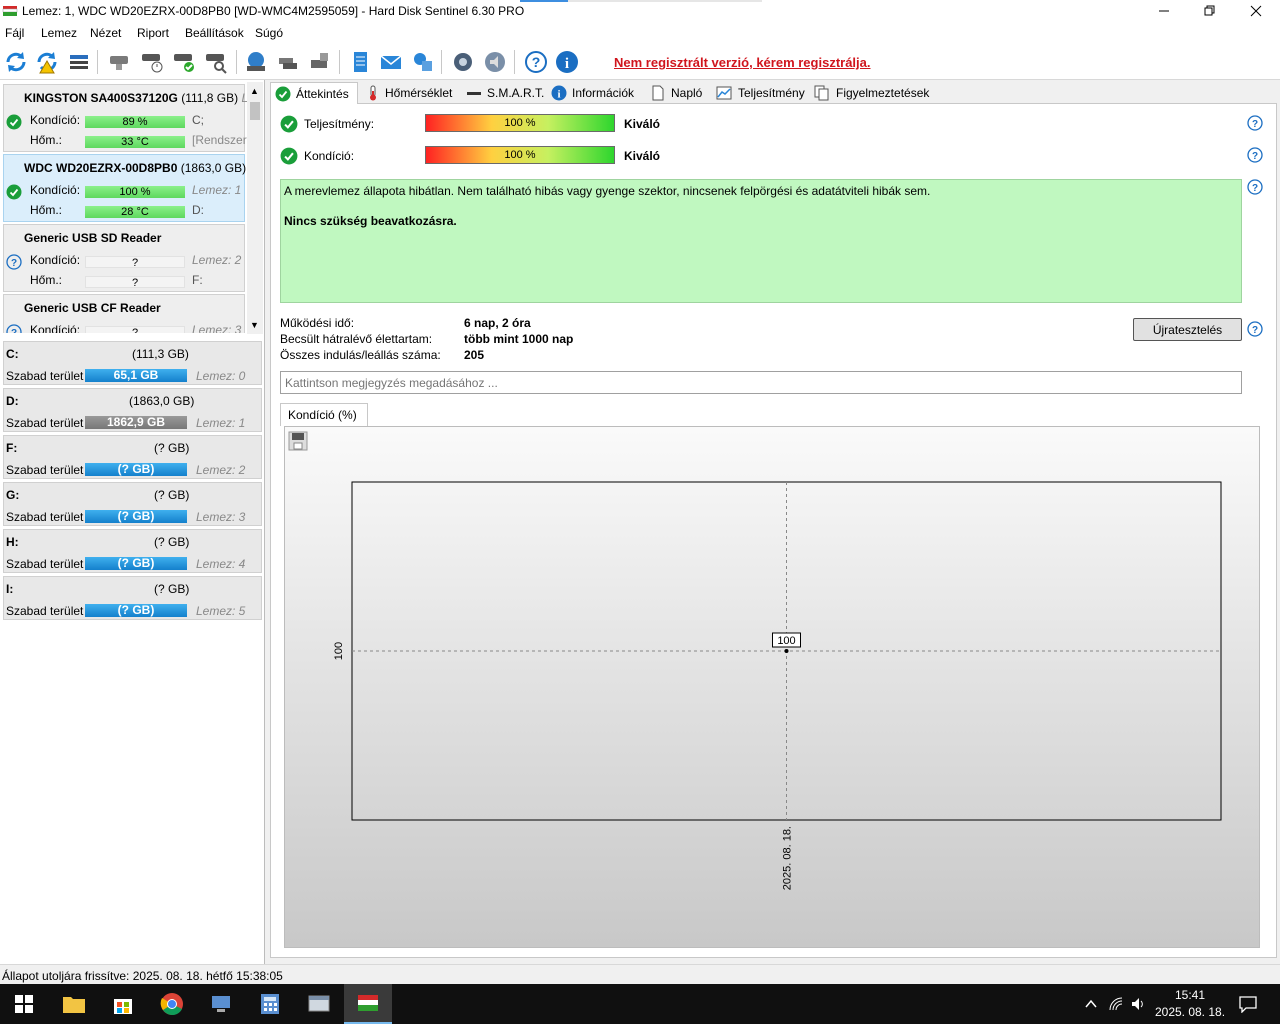 The width and height of the screenshot is (1280, 1024). I want to click on disk-ok-button, so click(184, 62).